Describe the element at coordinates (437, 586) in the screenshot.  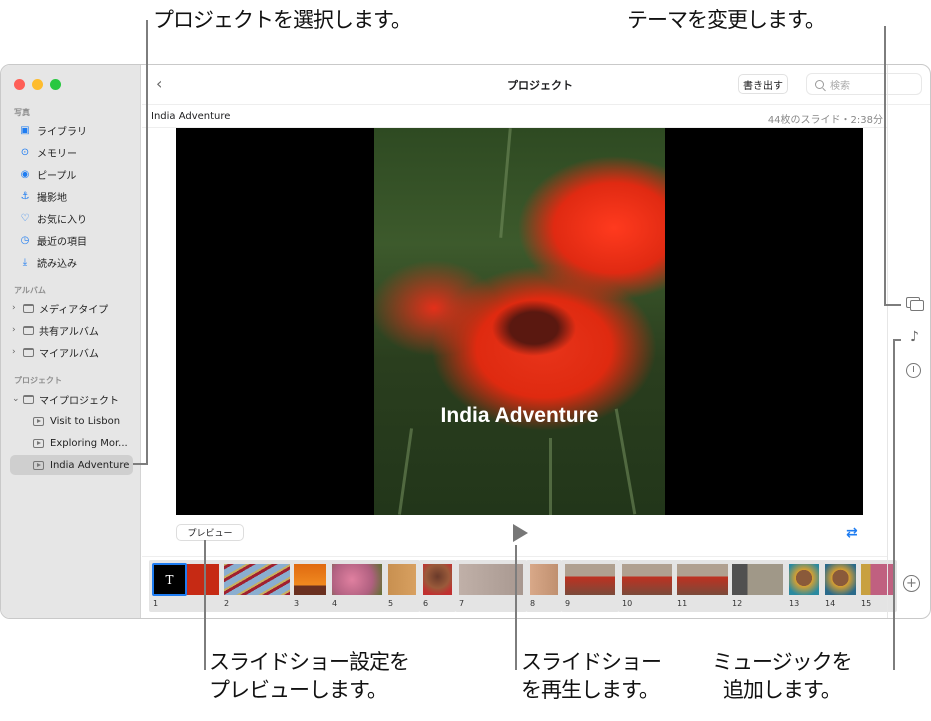
I see `slide-thumbnail: 6` at that location.